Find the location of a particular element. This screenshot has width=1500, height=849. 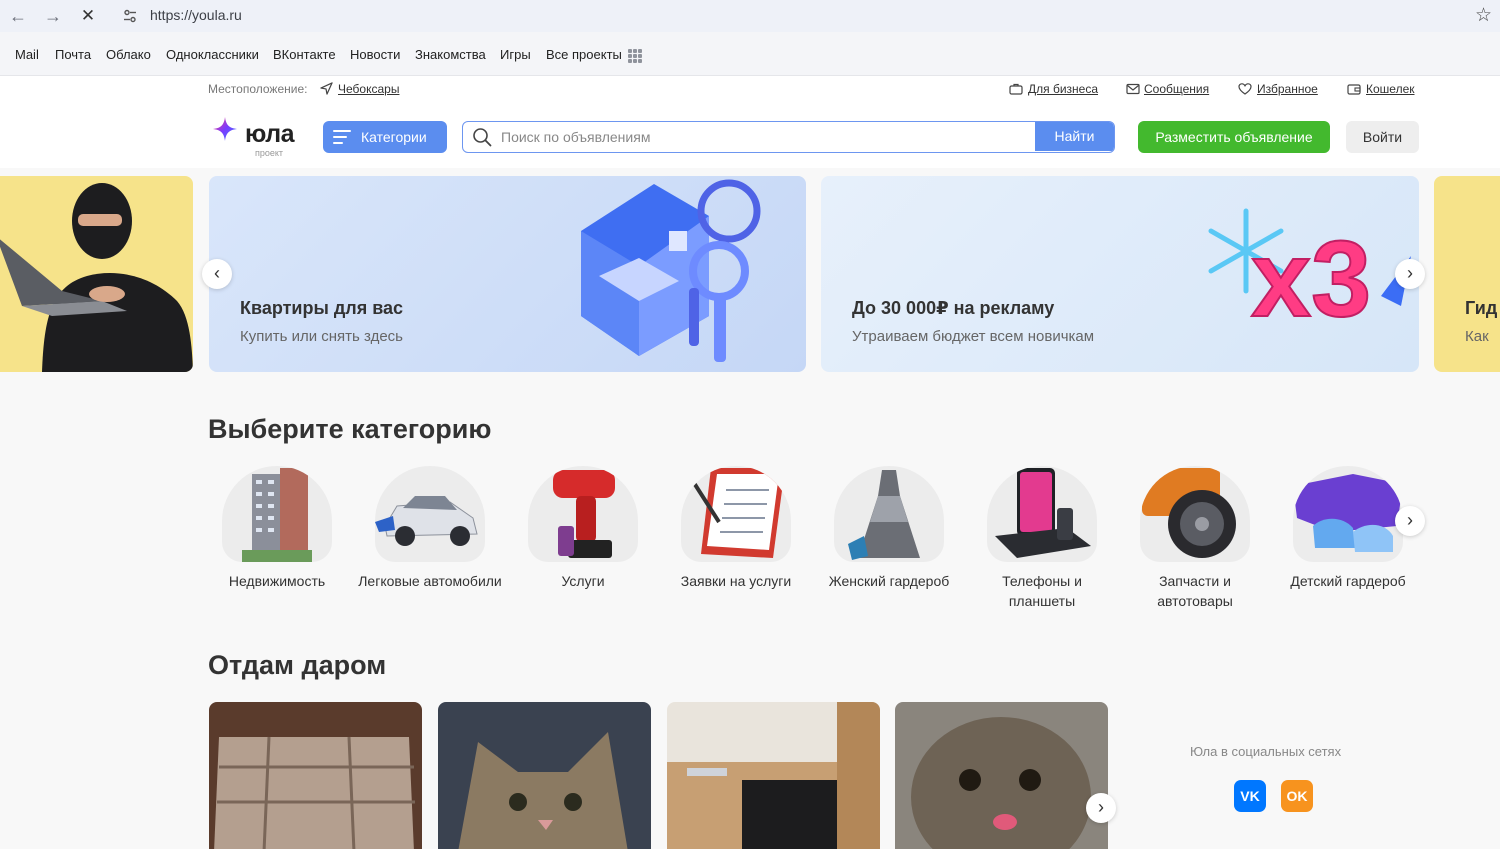

category-label: Услуги is located at coordinates (583, 581).